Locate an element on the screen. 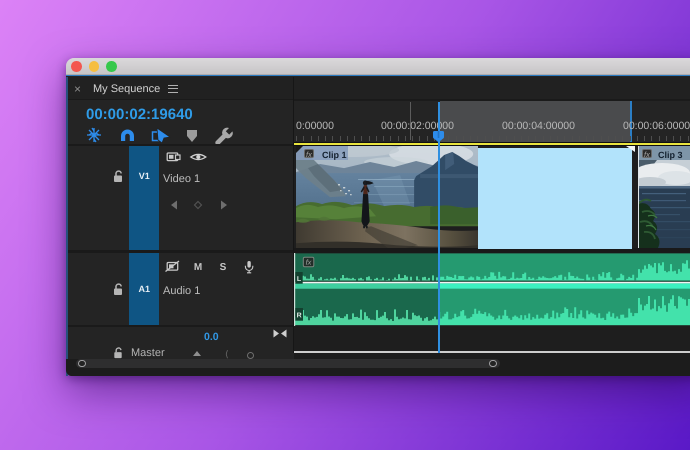  svg-text: L is located at coordinates (299, 279).